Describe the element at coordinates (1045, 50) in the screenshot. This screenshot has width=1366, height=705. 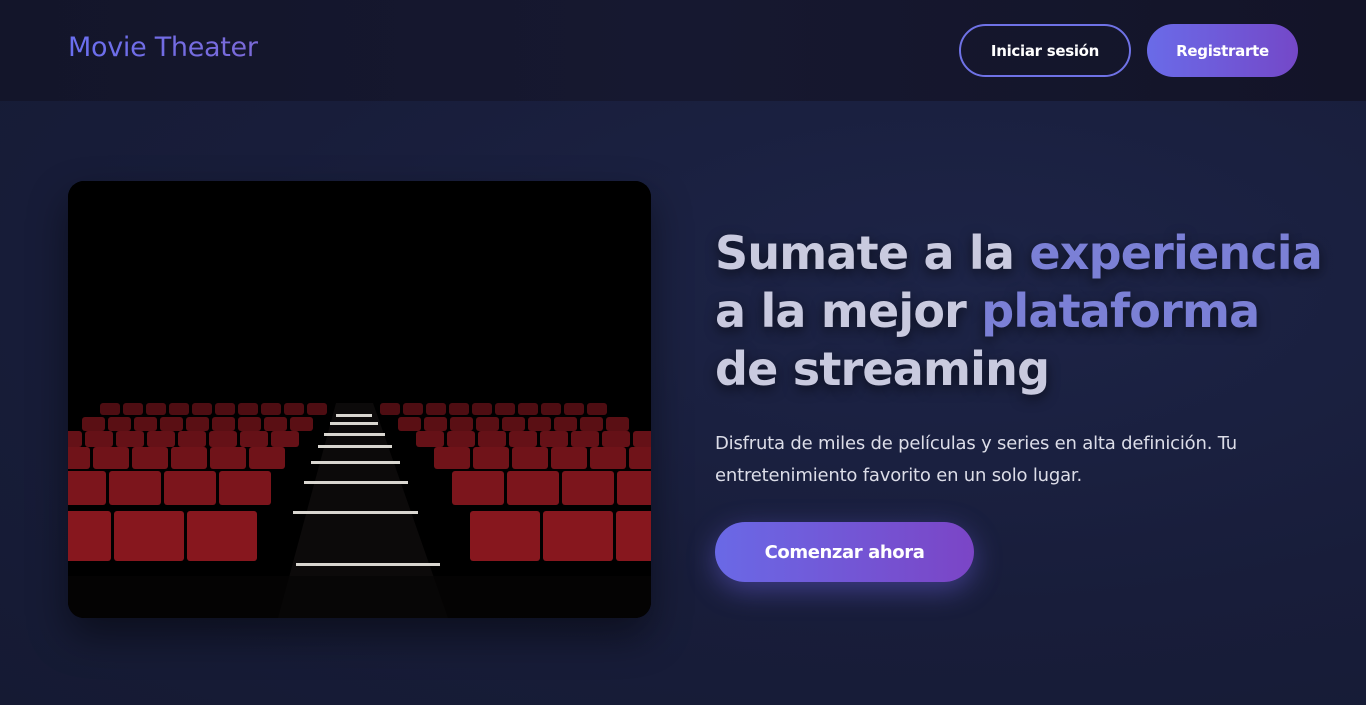
I see `login-button: Iniciar sesión` at that location.